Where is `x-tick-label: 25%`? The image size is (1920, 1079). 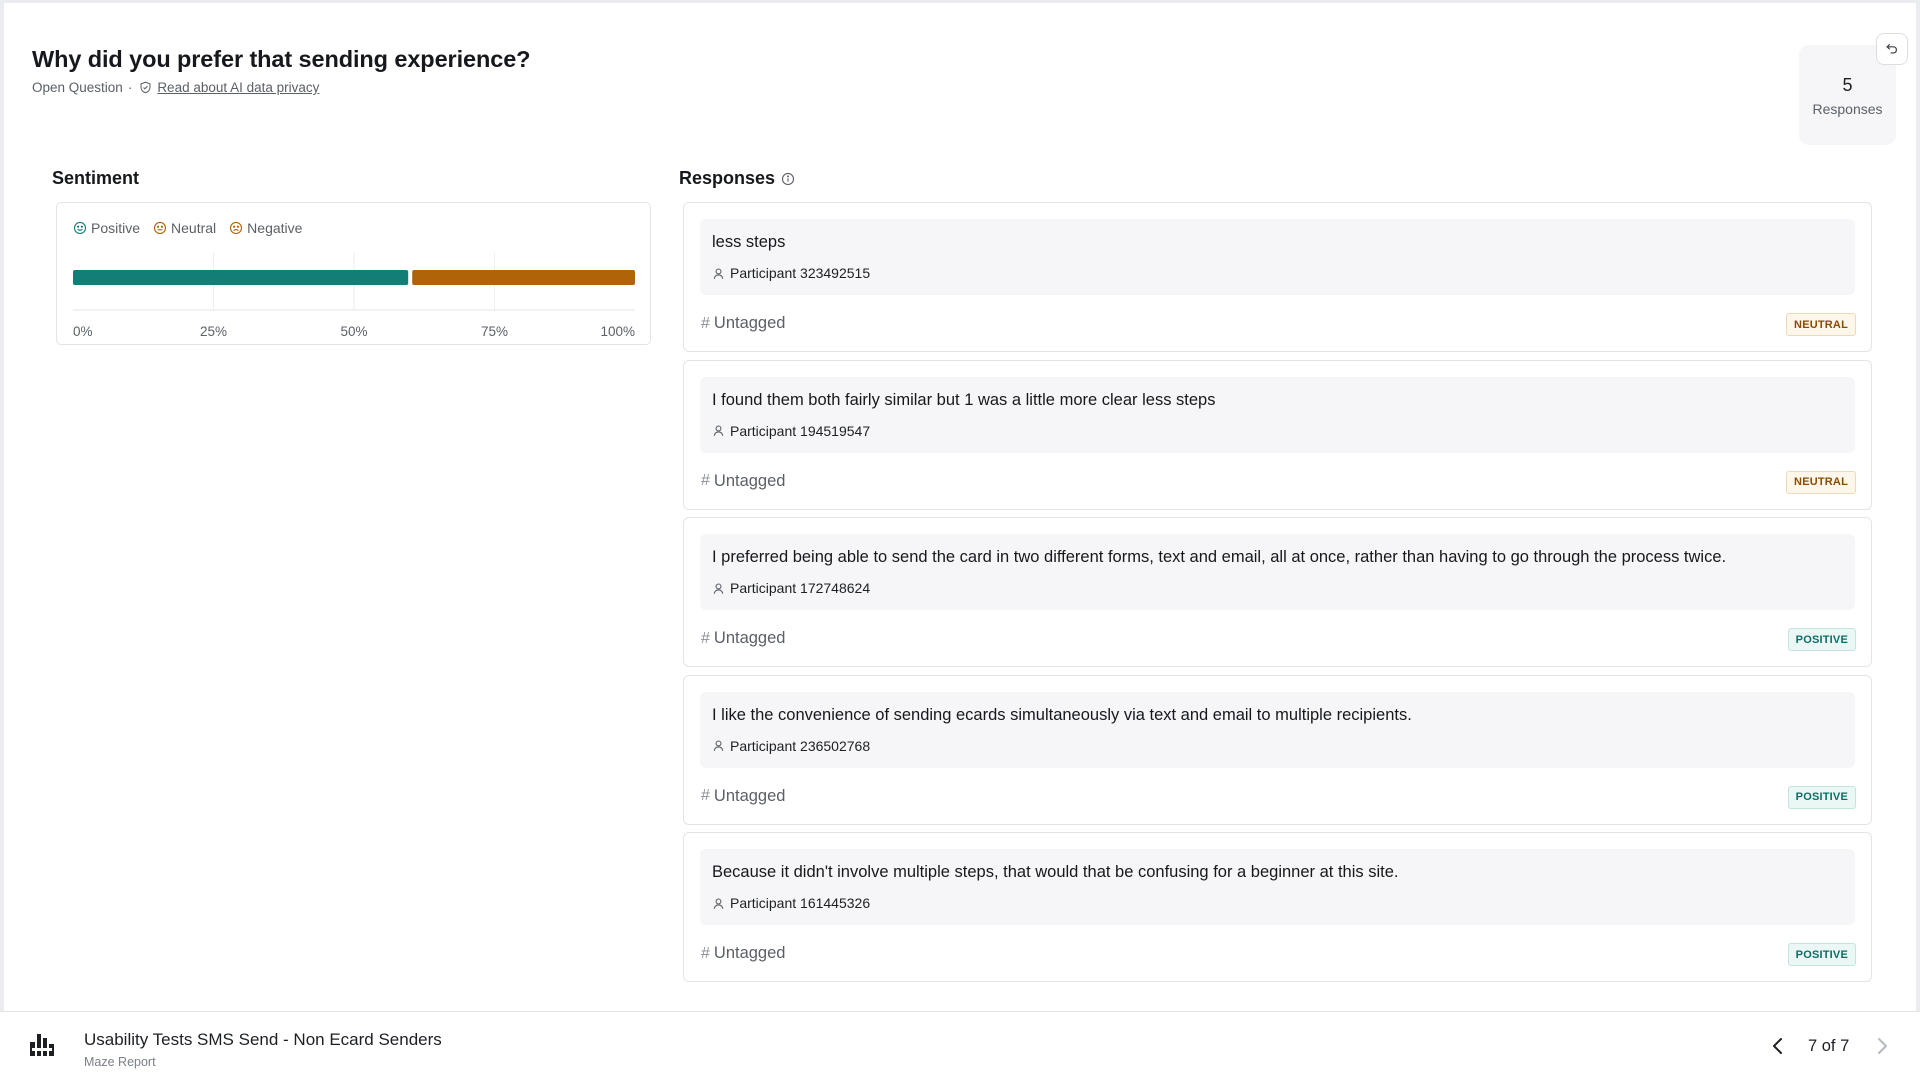 x-tick-label: 25% is located at coordinates (213, 331).